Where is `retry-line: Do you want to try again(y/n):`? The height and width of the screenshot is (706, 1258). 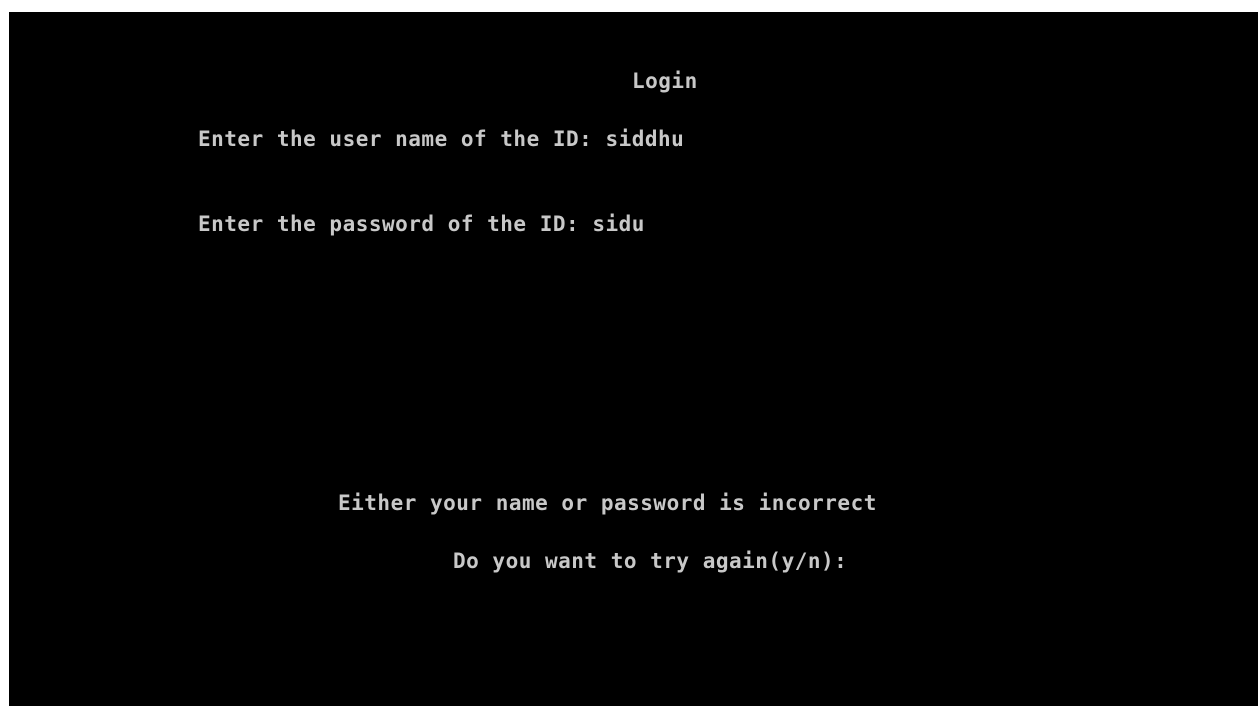 retry-line: Do you want to try again(y/n): is located at coordinates (650, 561).